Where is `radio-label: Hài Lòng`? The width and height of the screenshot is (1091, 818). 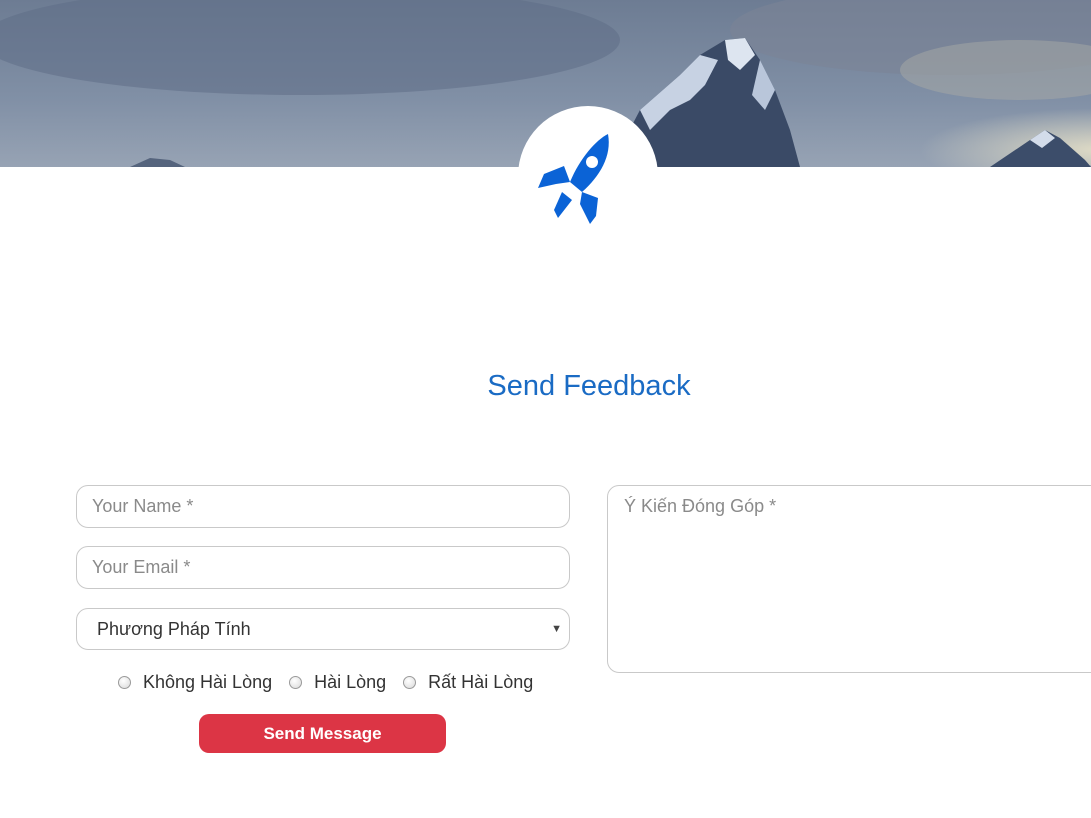 radio-label: Hài Lòng is located at coordinates (350, 681).